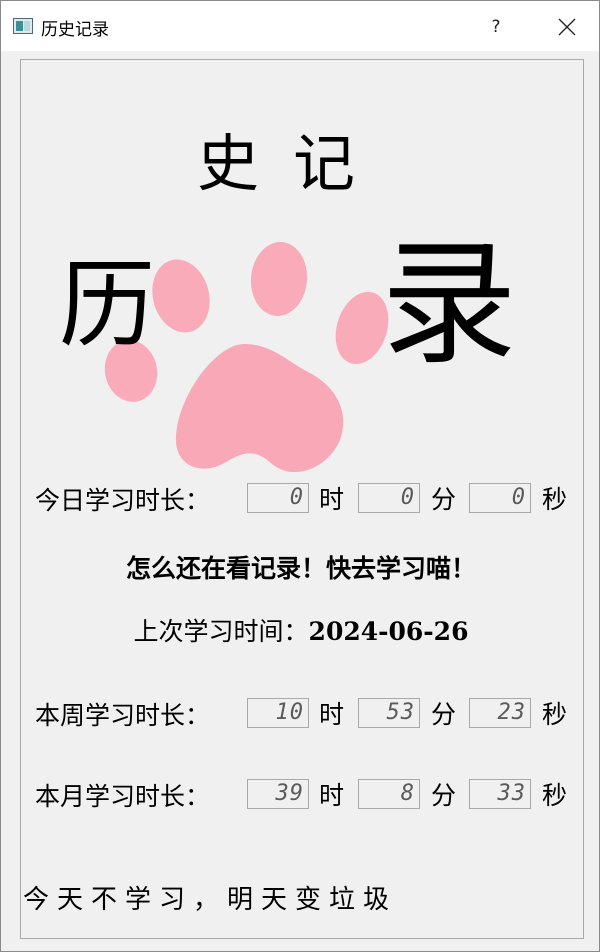  Describe the element at coordinates (444, 714) in the screenshot. I see `week-minutes-unit: 分` at that location.